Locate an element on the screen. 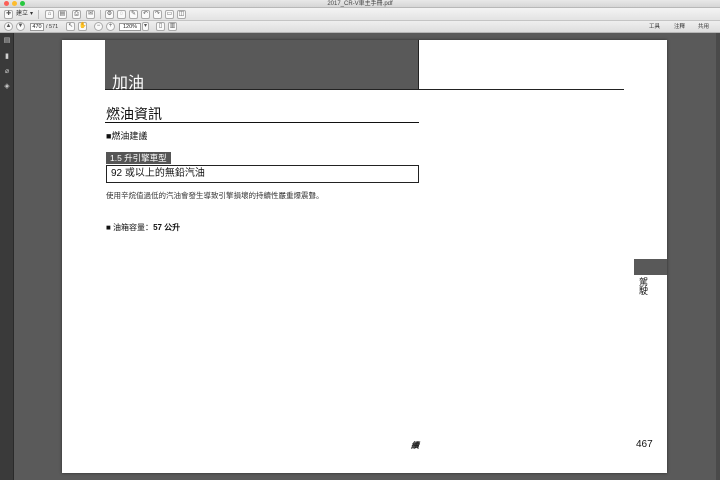  engine-tag: 1.5 升引擎車型 is located at coordinates (138, 158).